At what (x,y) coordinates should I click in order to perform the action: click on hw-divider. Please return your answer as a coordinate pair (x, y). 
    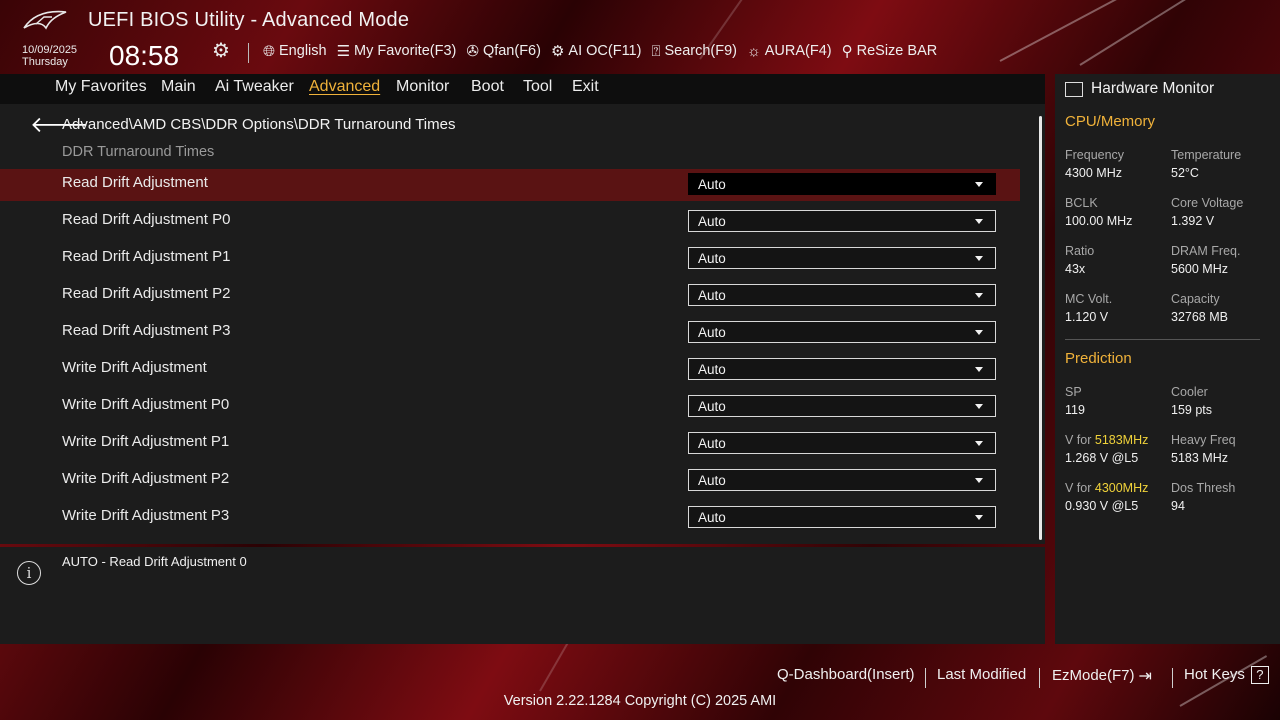
    Looking at the image, I should click on (1162, 339).